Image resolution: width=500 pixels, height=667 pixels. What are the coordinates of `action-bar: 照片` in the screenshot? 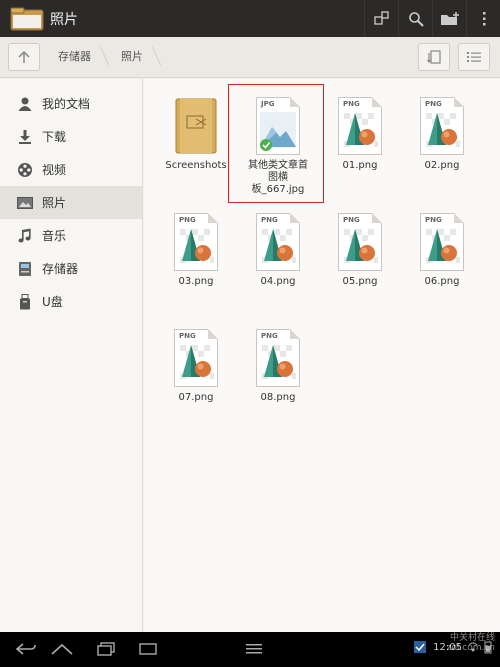 It's located at (250, 18).